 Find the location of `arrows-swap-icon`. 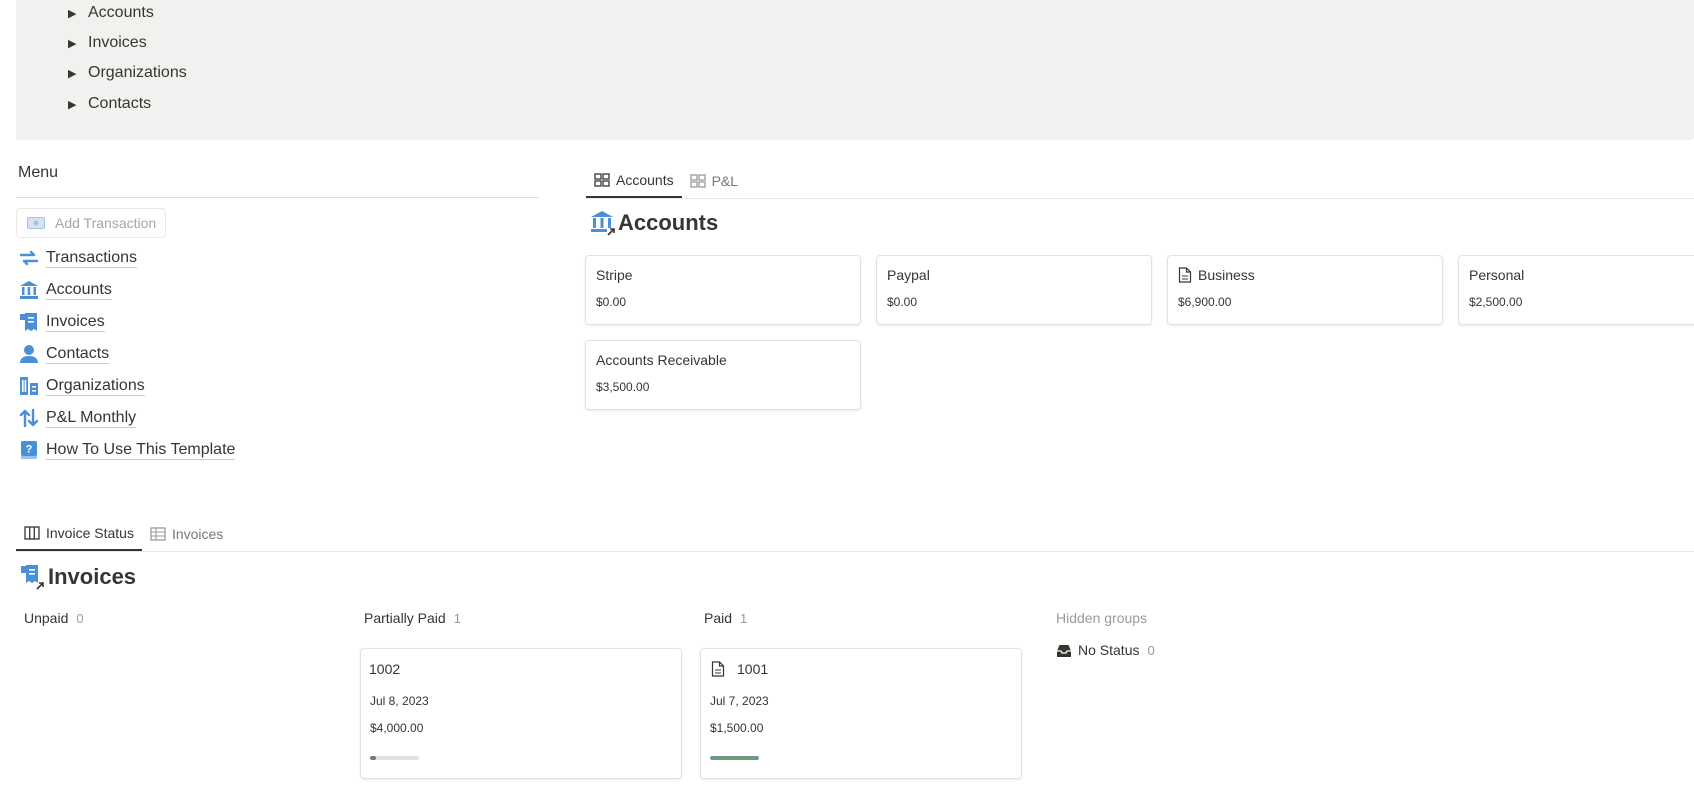

arrows-swap-icon is located at coordinates (29, 258).